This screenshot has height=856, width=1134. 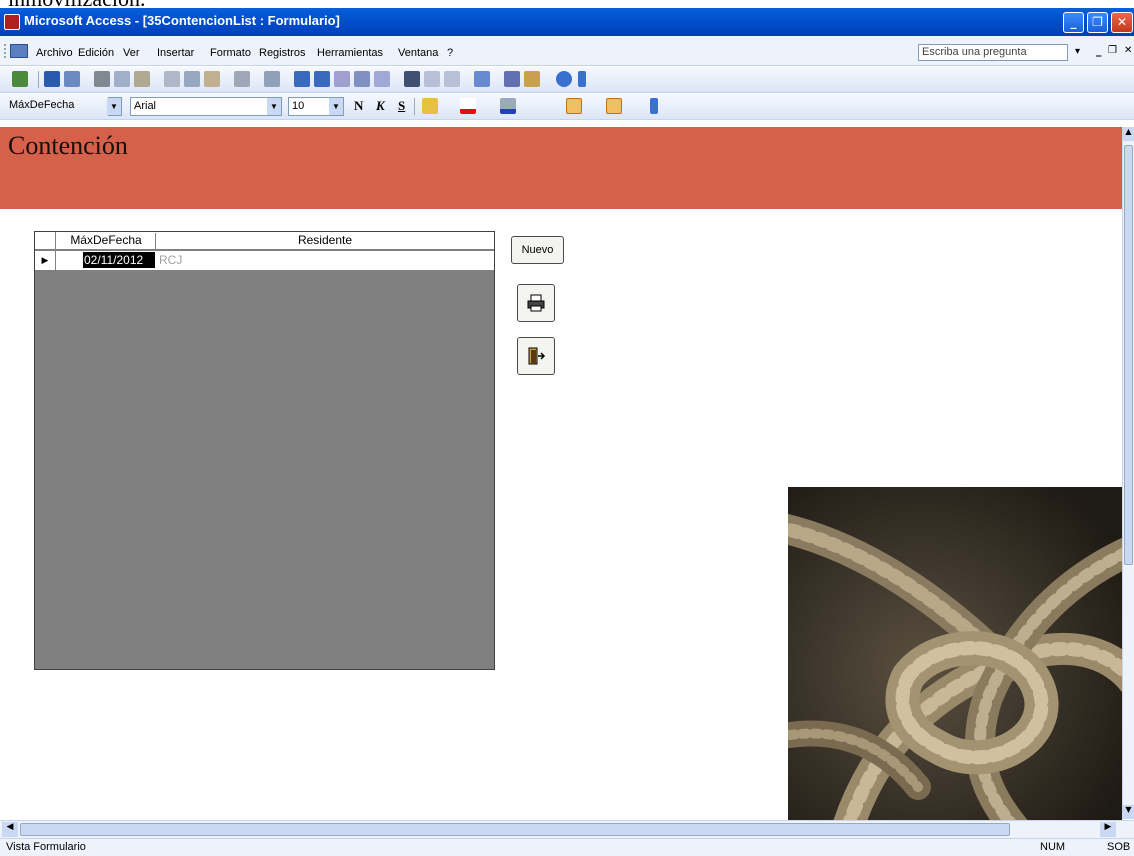 I want to click on scroll-left-icon: ◀, so click(x=10, y=829).